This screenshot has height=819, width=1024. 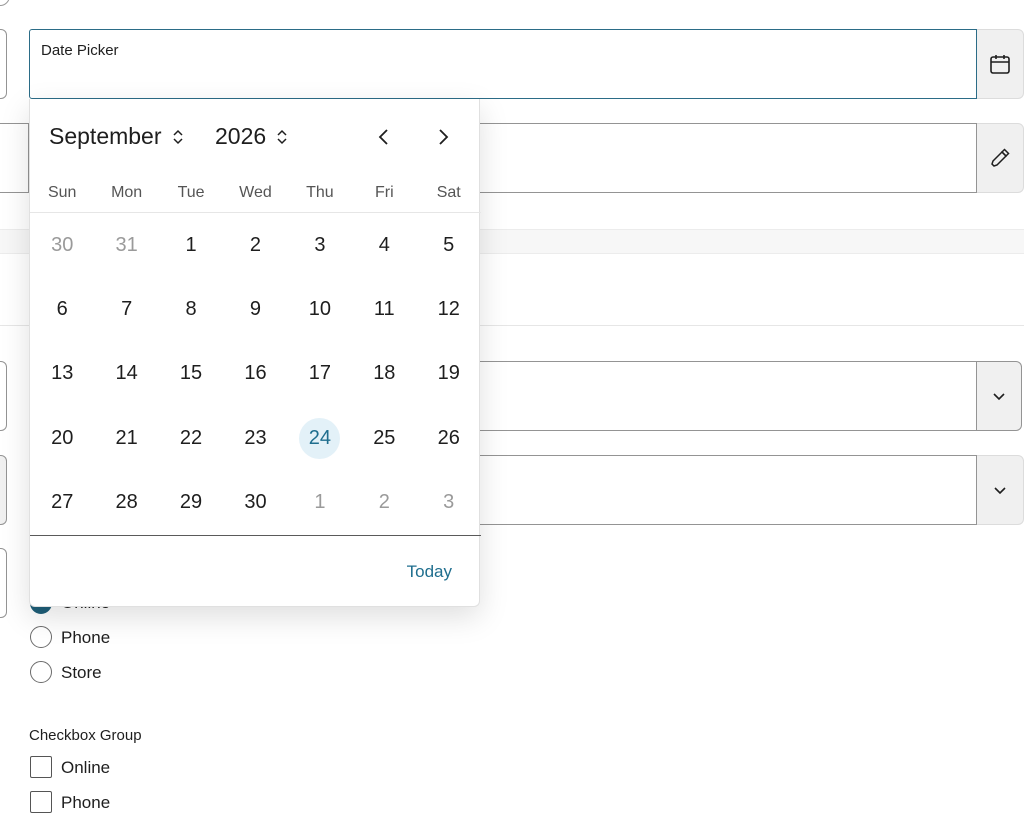 I want to click on calendar-week-row: 30 31 1 2 3 4 5, so click(x=255, y=245).